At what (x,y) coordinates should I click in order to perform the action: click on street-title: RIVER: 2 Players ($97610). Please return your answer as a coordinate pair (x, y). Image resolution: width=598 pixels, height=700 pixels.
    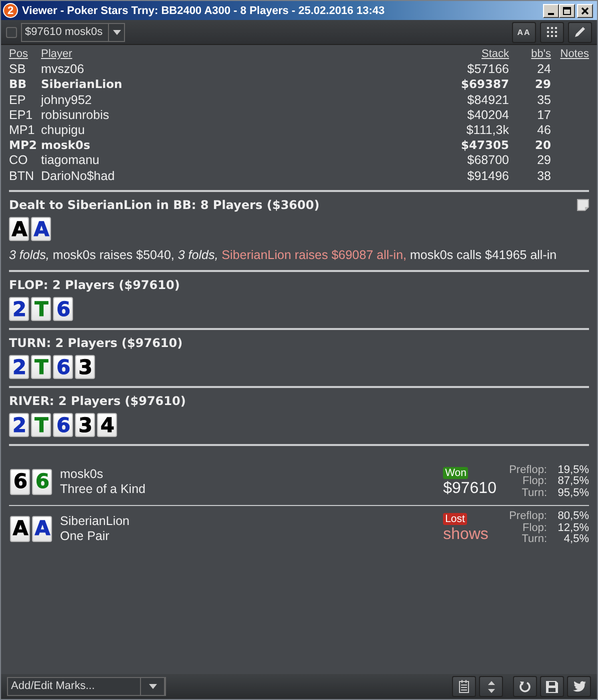
    Looking at the image, I should click on (97, 400).